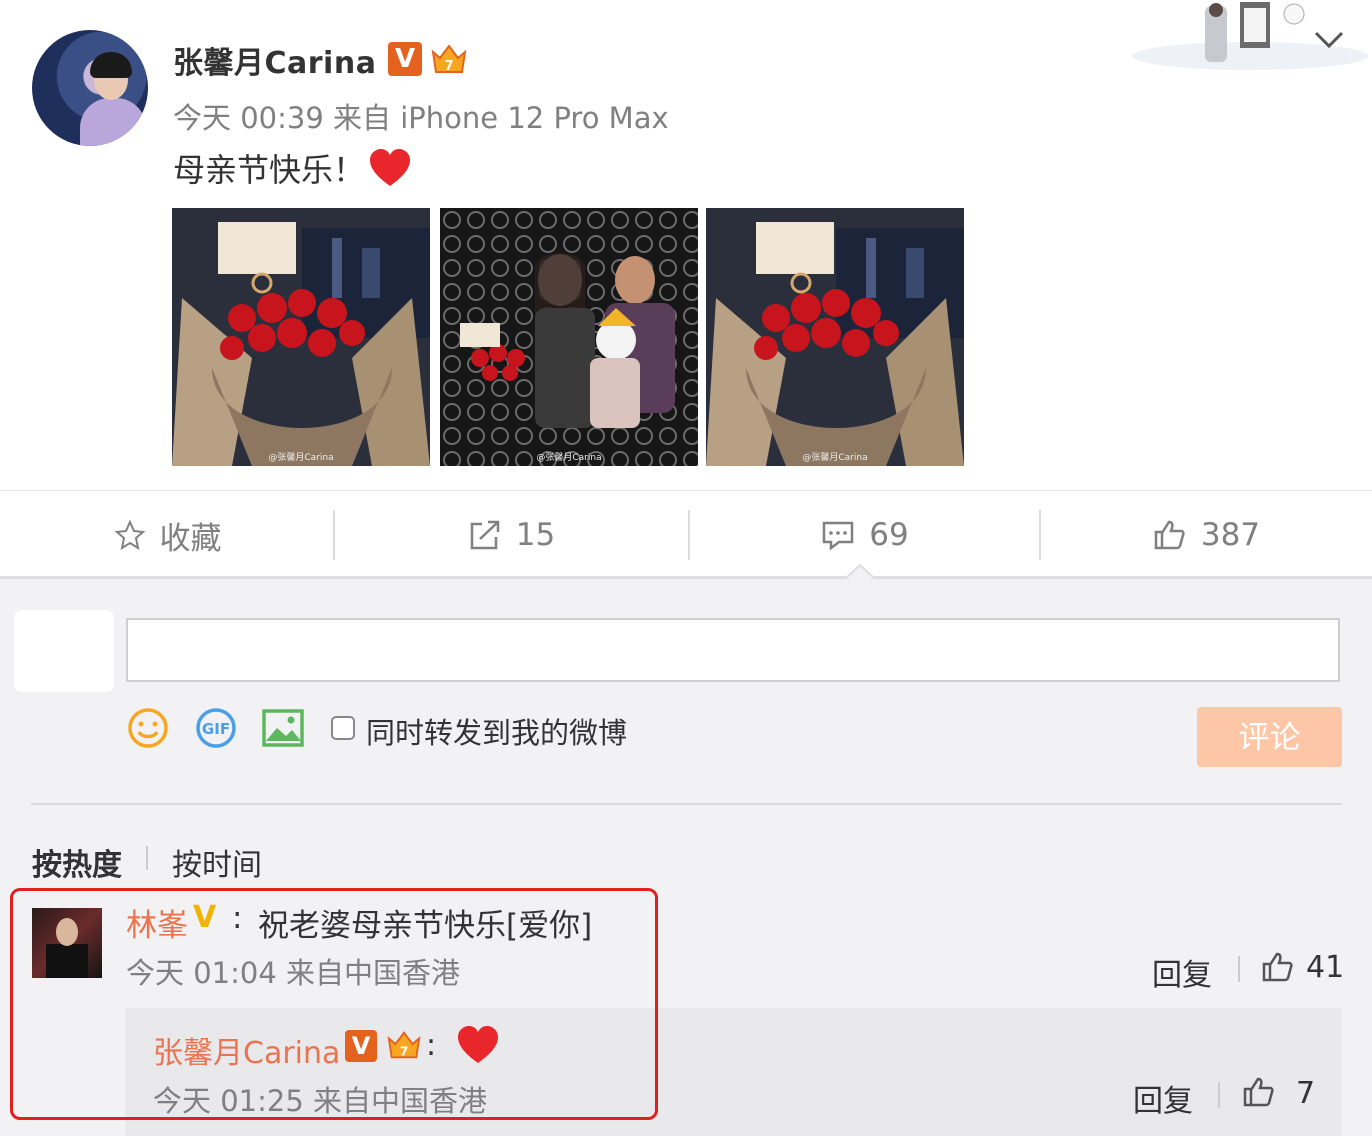  Describe the element at coordinates (269, 170) in the screenshot. I see `post-text: 母亲节快乐！` at that location.